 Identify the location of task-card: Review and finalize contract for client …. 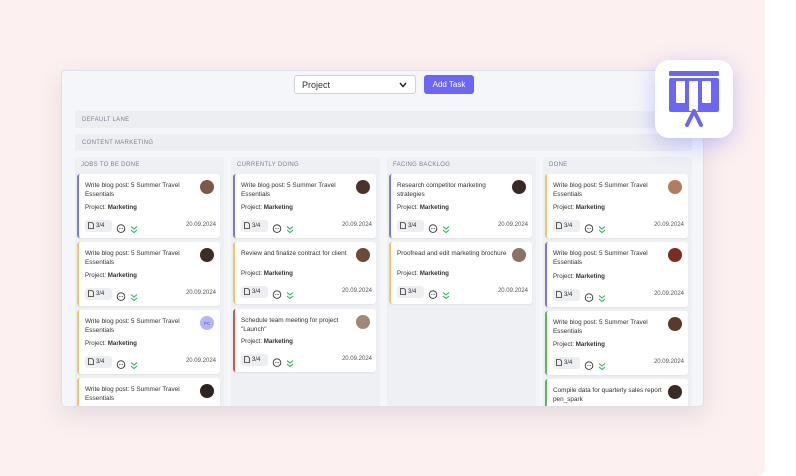
(304, 273).